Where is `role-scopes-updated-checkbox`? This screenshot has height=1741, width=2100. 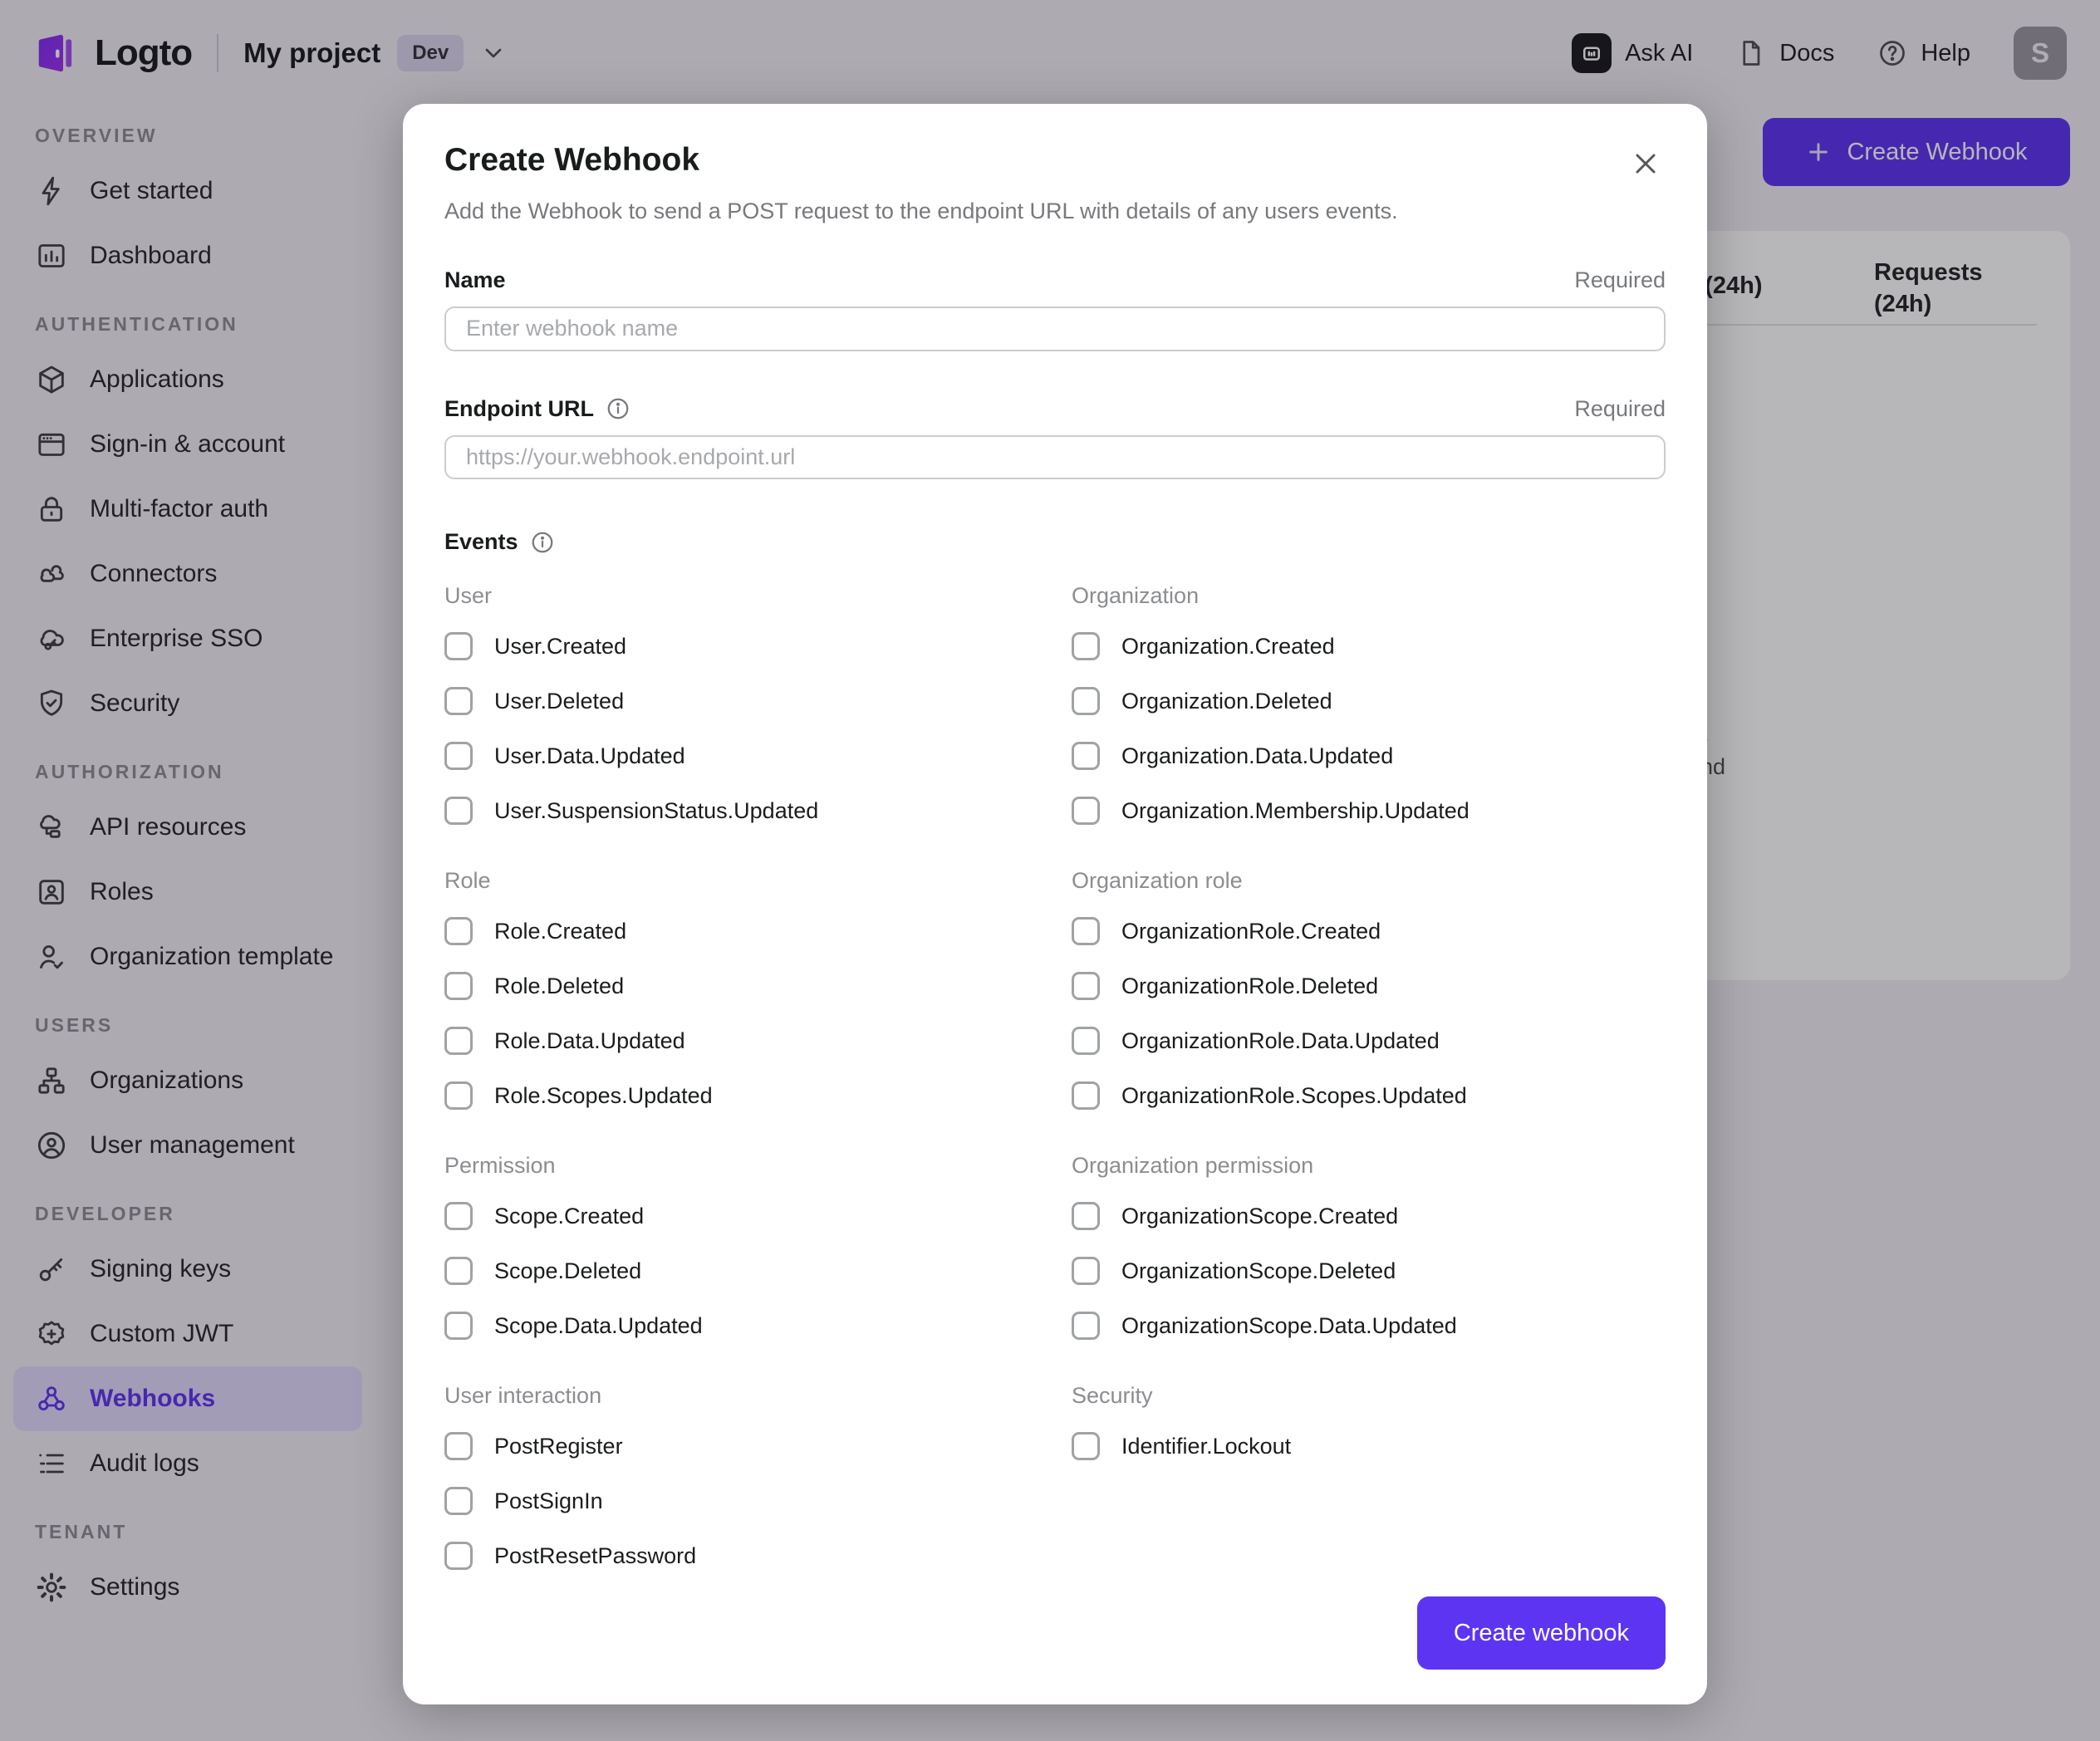 role-scopes-updated-checkbox is located at coordinates (459, 1096).